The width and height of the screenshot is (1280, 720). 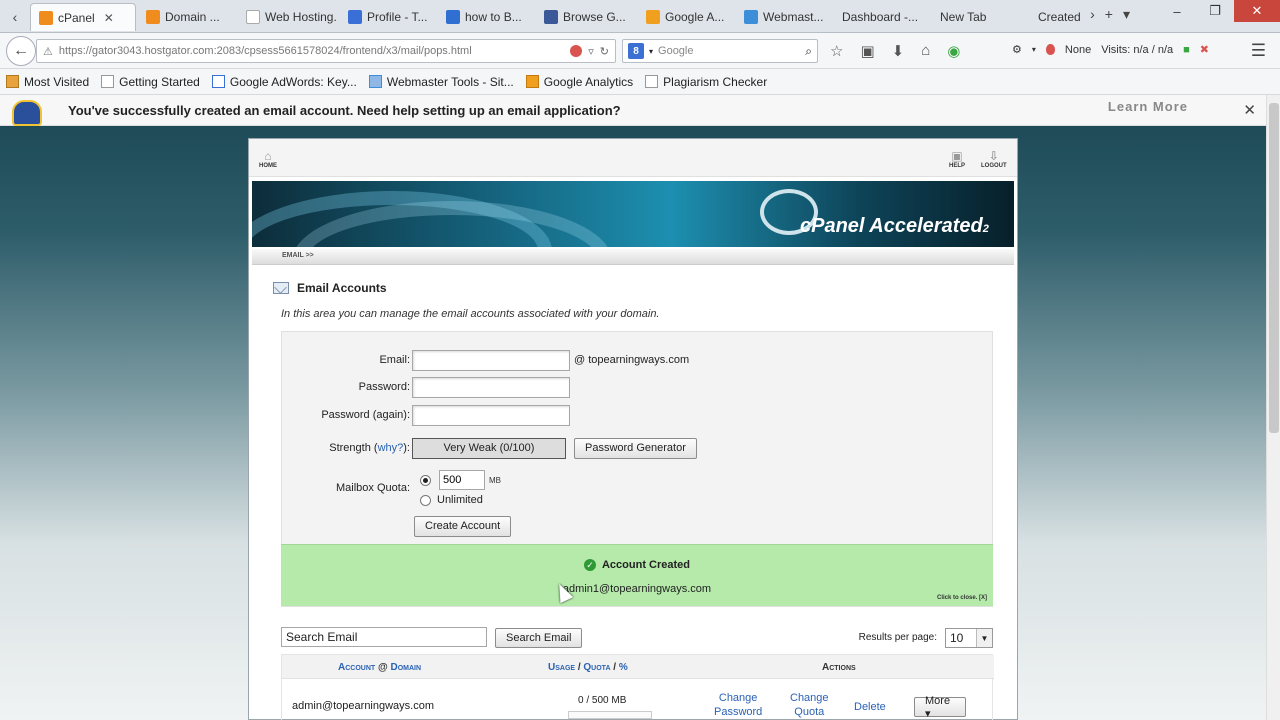 What do you see at coordinates (980, 17) in the screenshot?
I see `tab-new-tab: New Tab` at bounding box center [980, 17].